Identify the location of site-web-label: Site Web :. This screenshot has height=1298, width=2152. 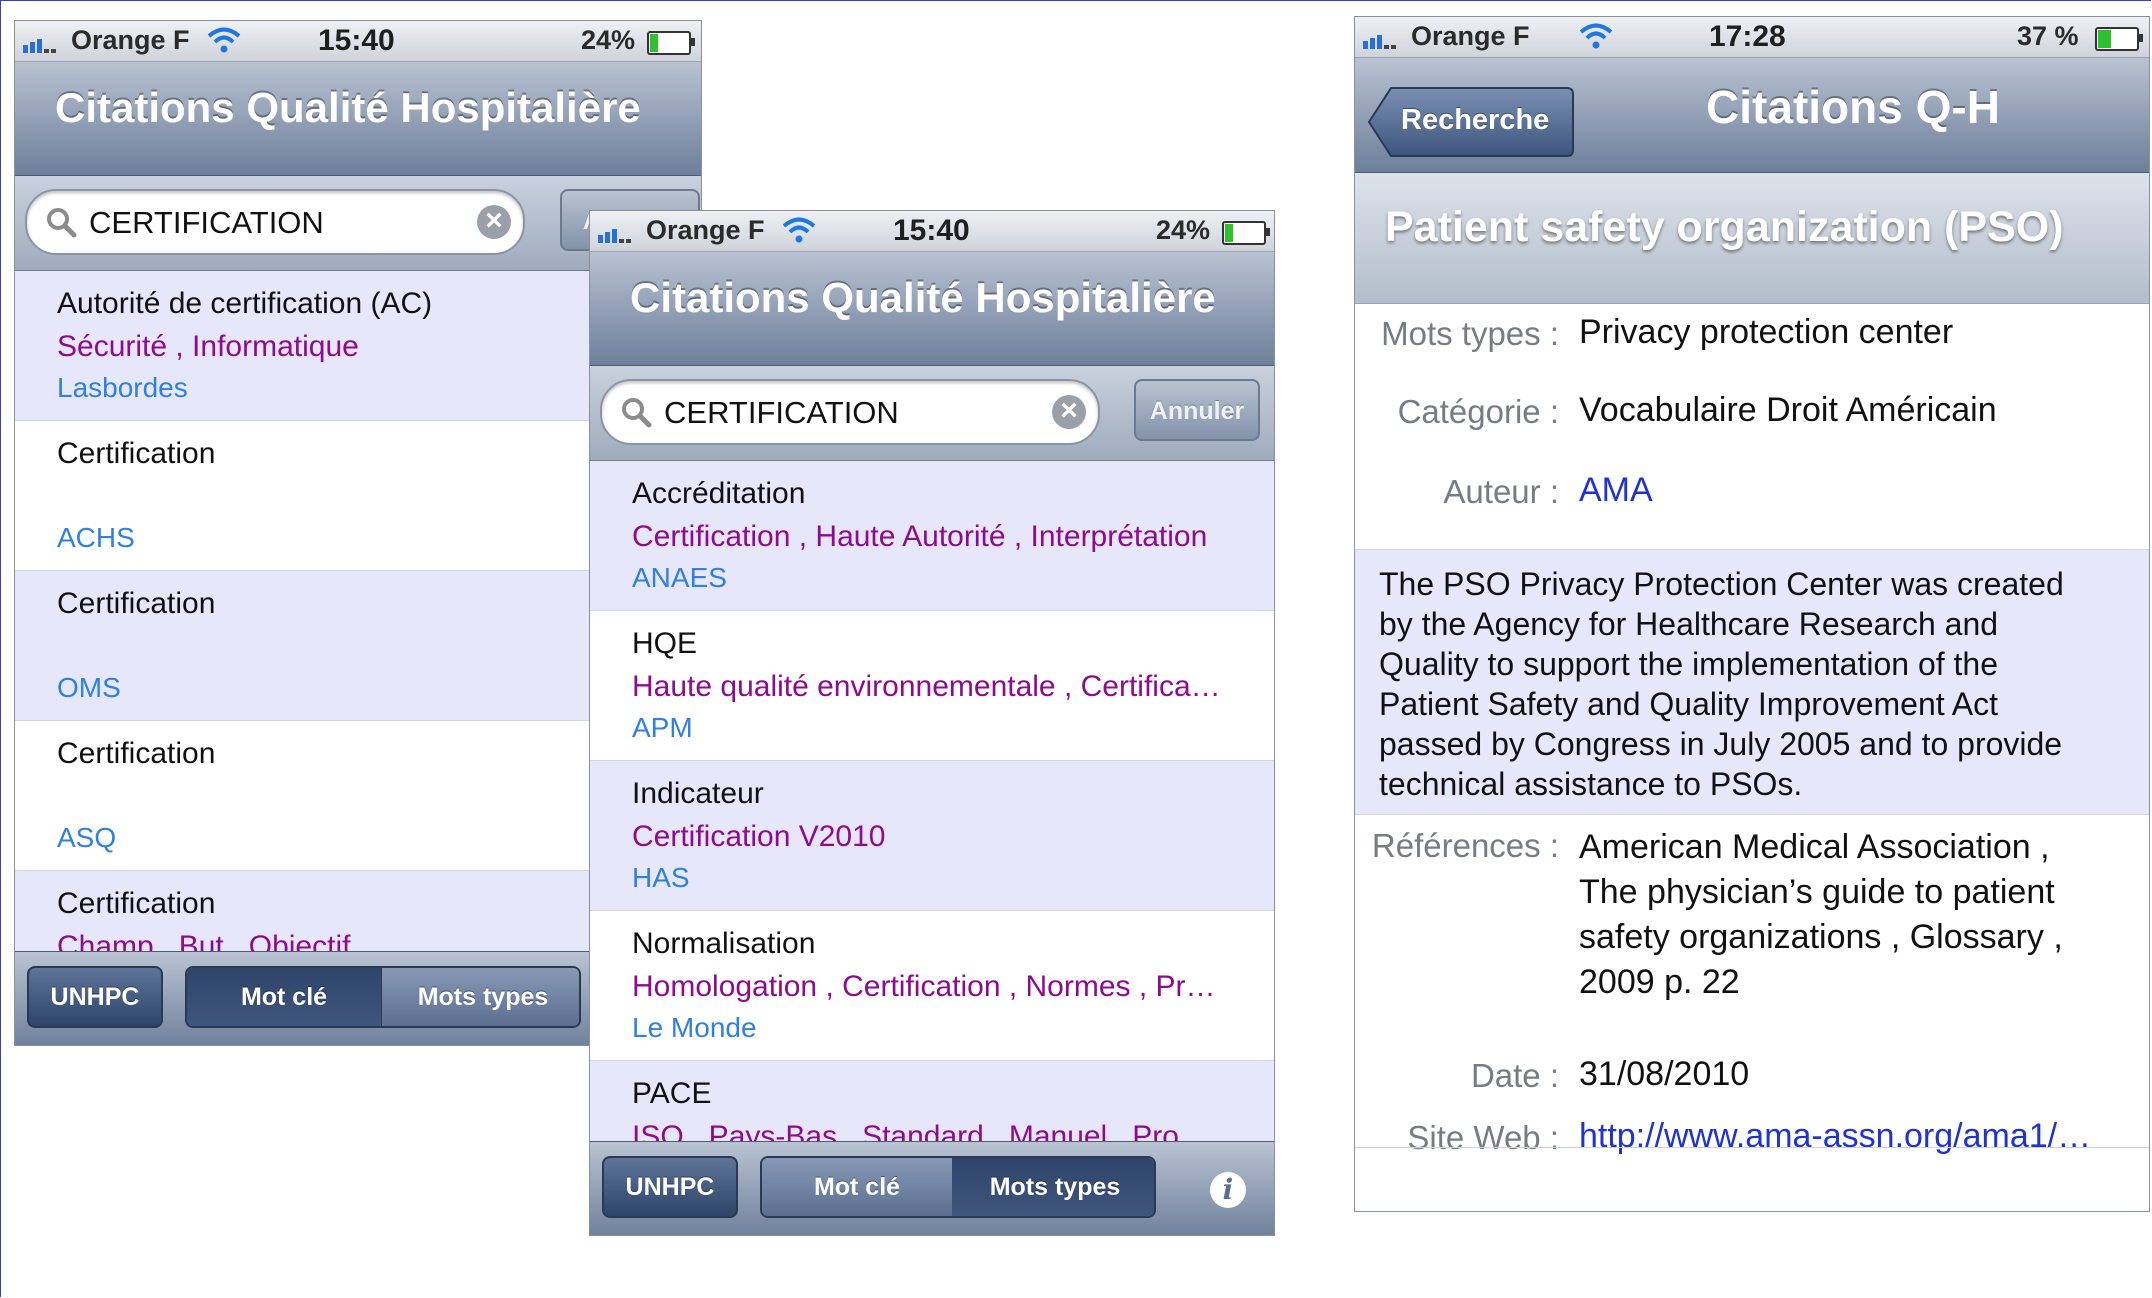
(1483, 1137).